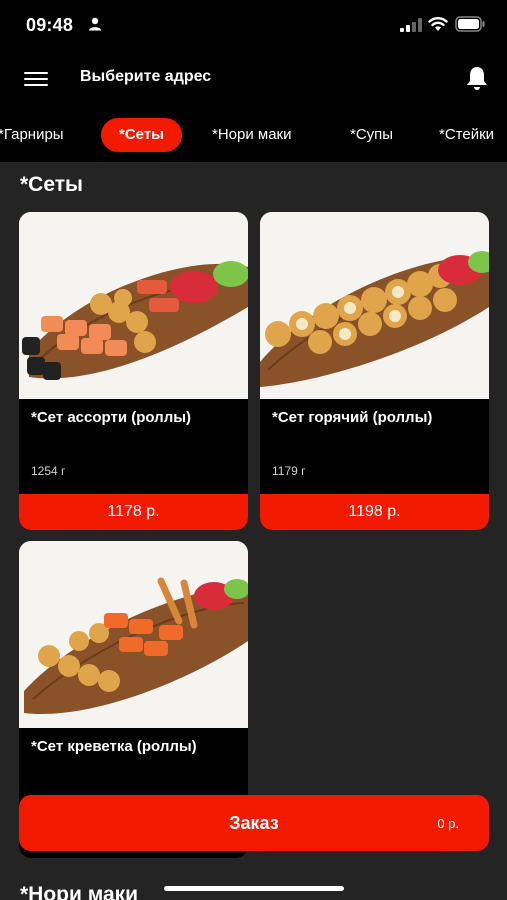 The width and height of the screenshot is (507, 900). What do you see at coordinates (141, 135) in the screenshot?
I see `tab-sets: *Сеты` at bounding box center [141, 135].